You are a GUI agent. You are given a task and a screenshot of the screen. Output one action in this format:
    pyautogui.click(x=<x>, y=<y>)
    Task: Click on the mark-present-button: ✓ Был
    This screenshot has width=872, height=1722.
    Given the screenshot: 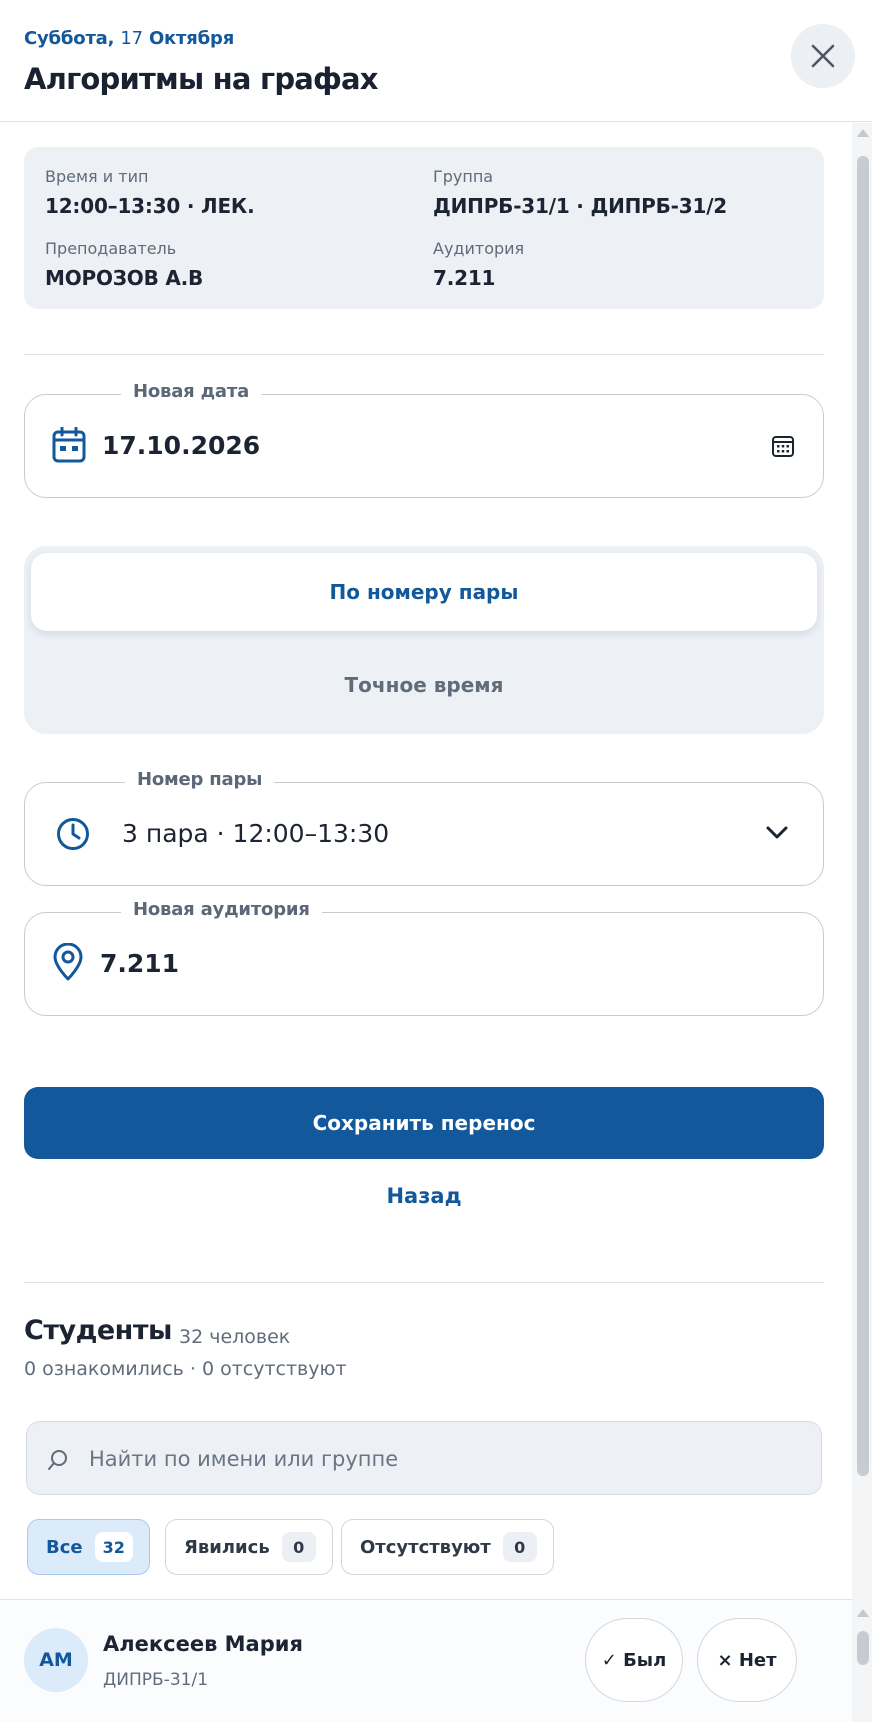 What is the action you would take?
    pyautogui.click(x=634, y=1660)
    